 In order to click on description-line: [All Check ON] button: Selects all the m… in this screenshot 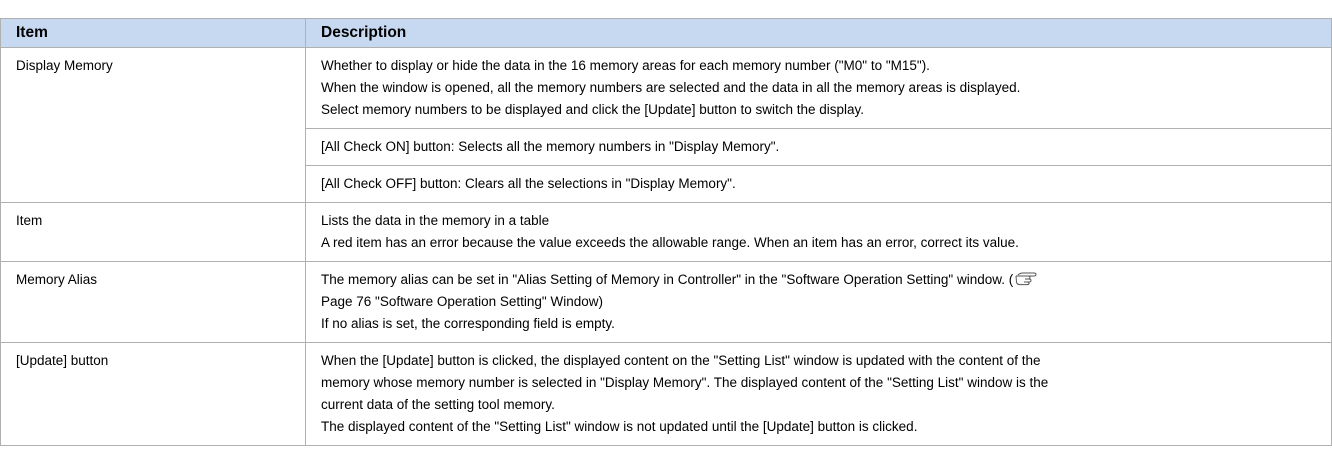, I will do `click(550, 146)`.